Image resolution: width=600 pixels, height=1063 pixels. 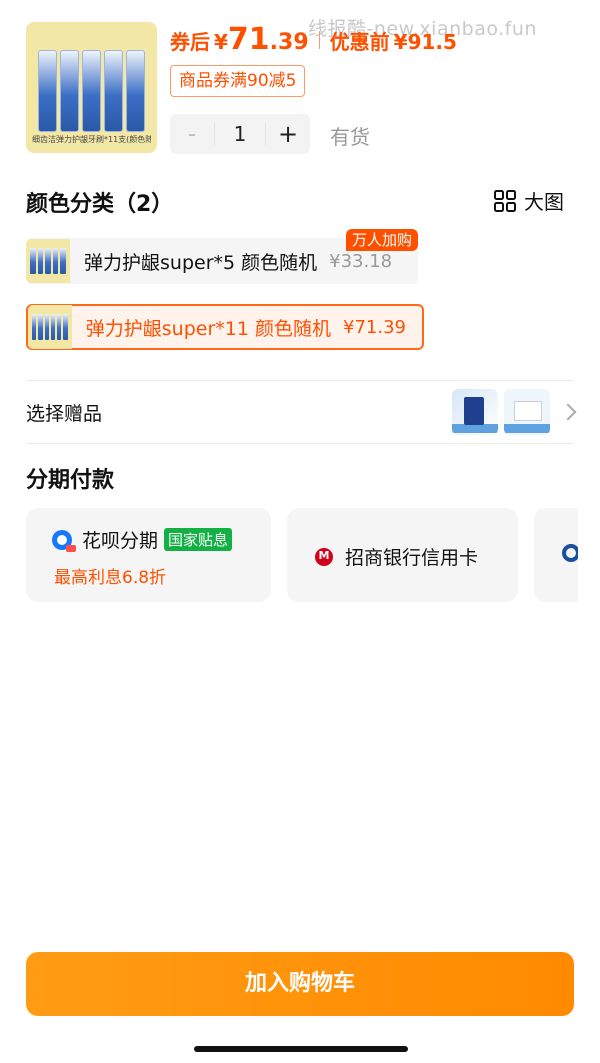 I want to click on installment-option-name: 招商银行信用卡, so click(x=412, y=558).